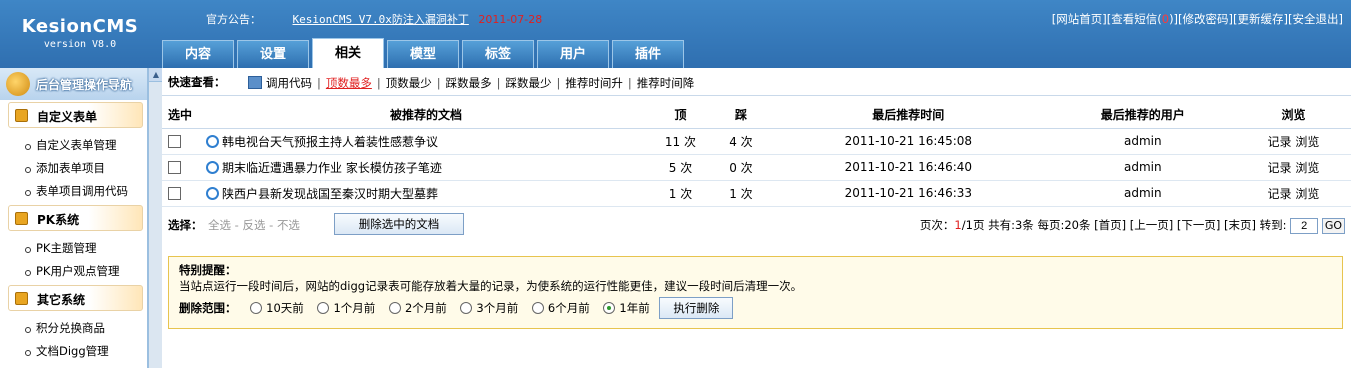 This screenshot has height=368, width=1351. What do you see at coordinates (256, 308) in the screenshot?
I see `radio-10-days` at bounding box center [256, 308].